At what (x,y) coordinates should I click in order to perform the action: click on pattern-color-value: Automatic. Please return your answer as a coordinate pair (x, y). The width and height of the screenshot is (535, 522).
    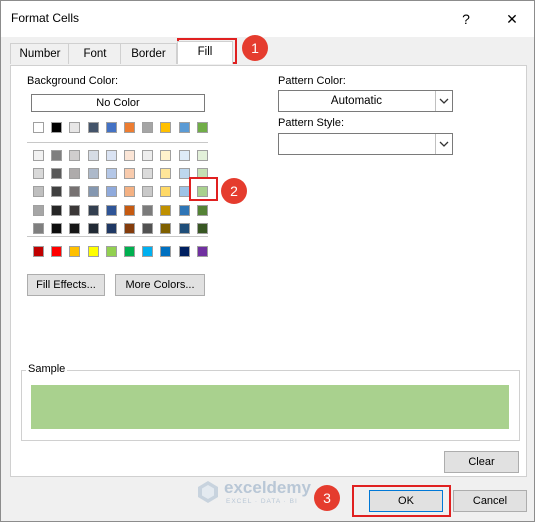
    Looking at the image, I should click on (356, 101).